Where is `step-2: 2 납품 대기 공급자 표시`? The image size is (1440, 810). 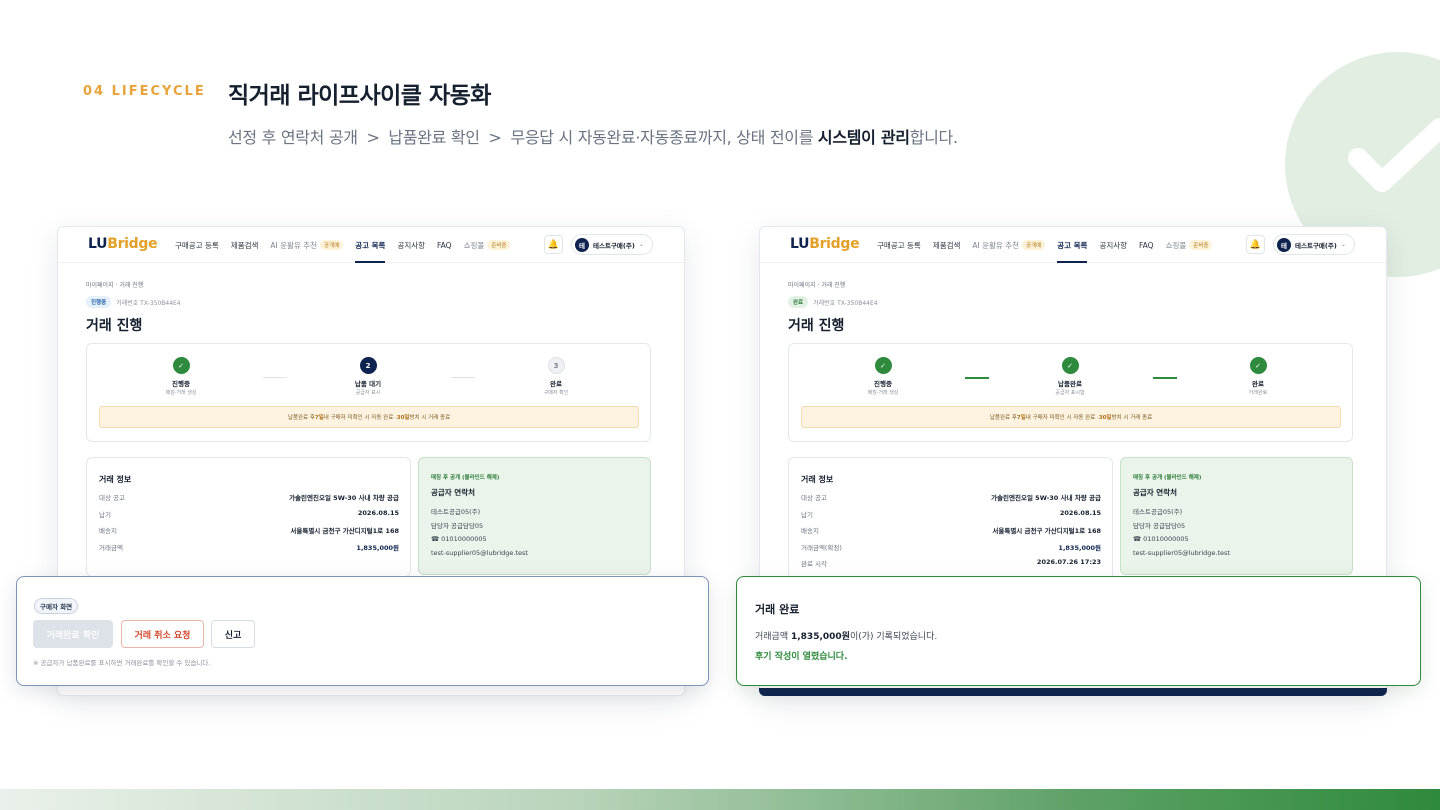
step-2: 2 납품 대기 공급자 표시 is located at coordinates (368, 376).